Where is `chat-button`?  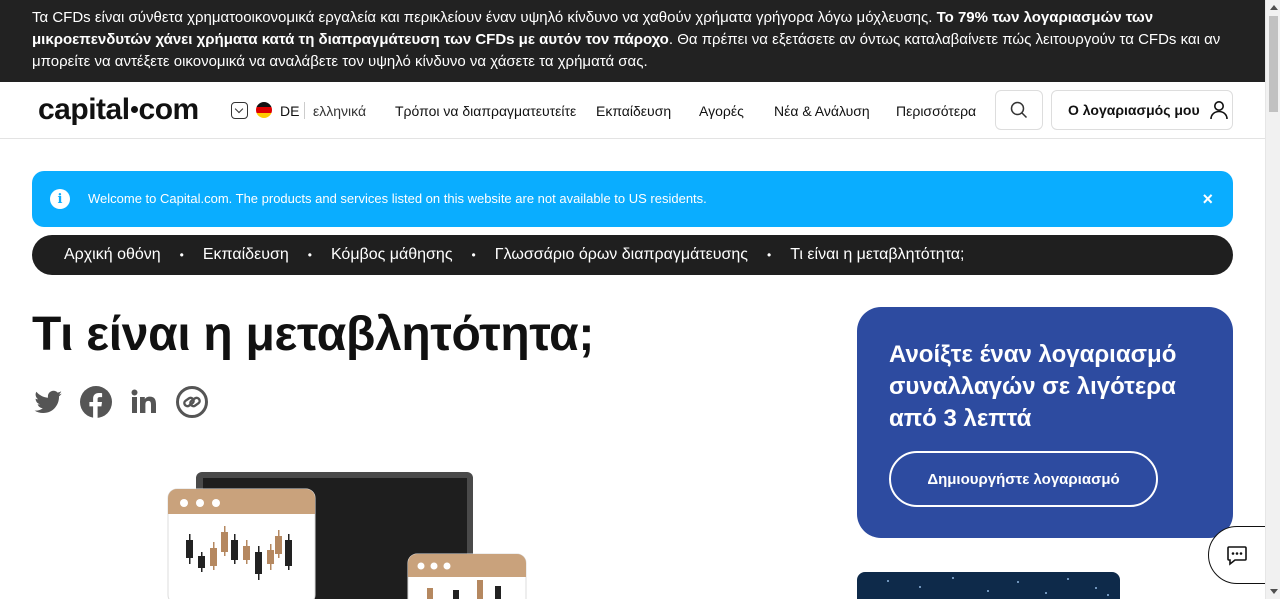
chat-button is located at coordinates (1237, 555).